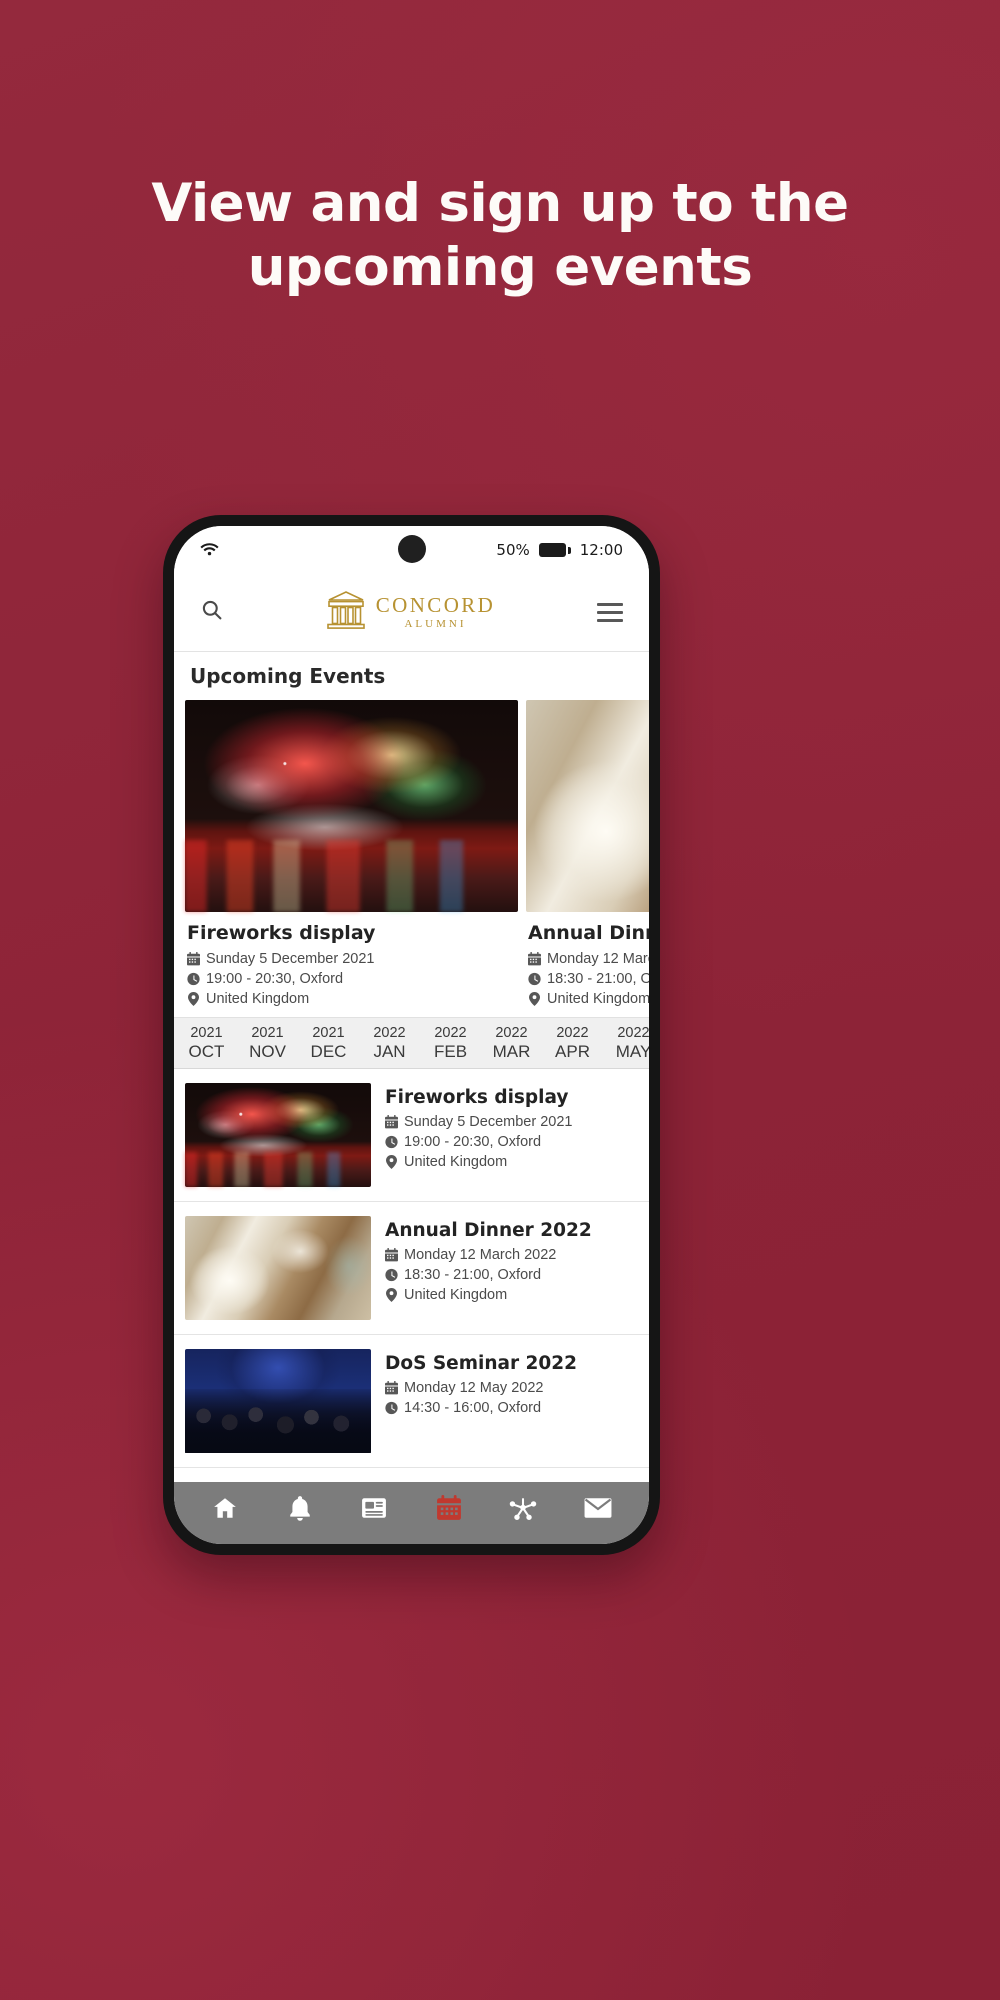  I want to click on section-title-upcoming-events: Upcoming Events, so click(411, 676).